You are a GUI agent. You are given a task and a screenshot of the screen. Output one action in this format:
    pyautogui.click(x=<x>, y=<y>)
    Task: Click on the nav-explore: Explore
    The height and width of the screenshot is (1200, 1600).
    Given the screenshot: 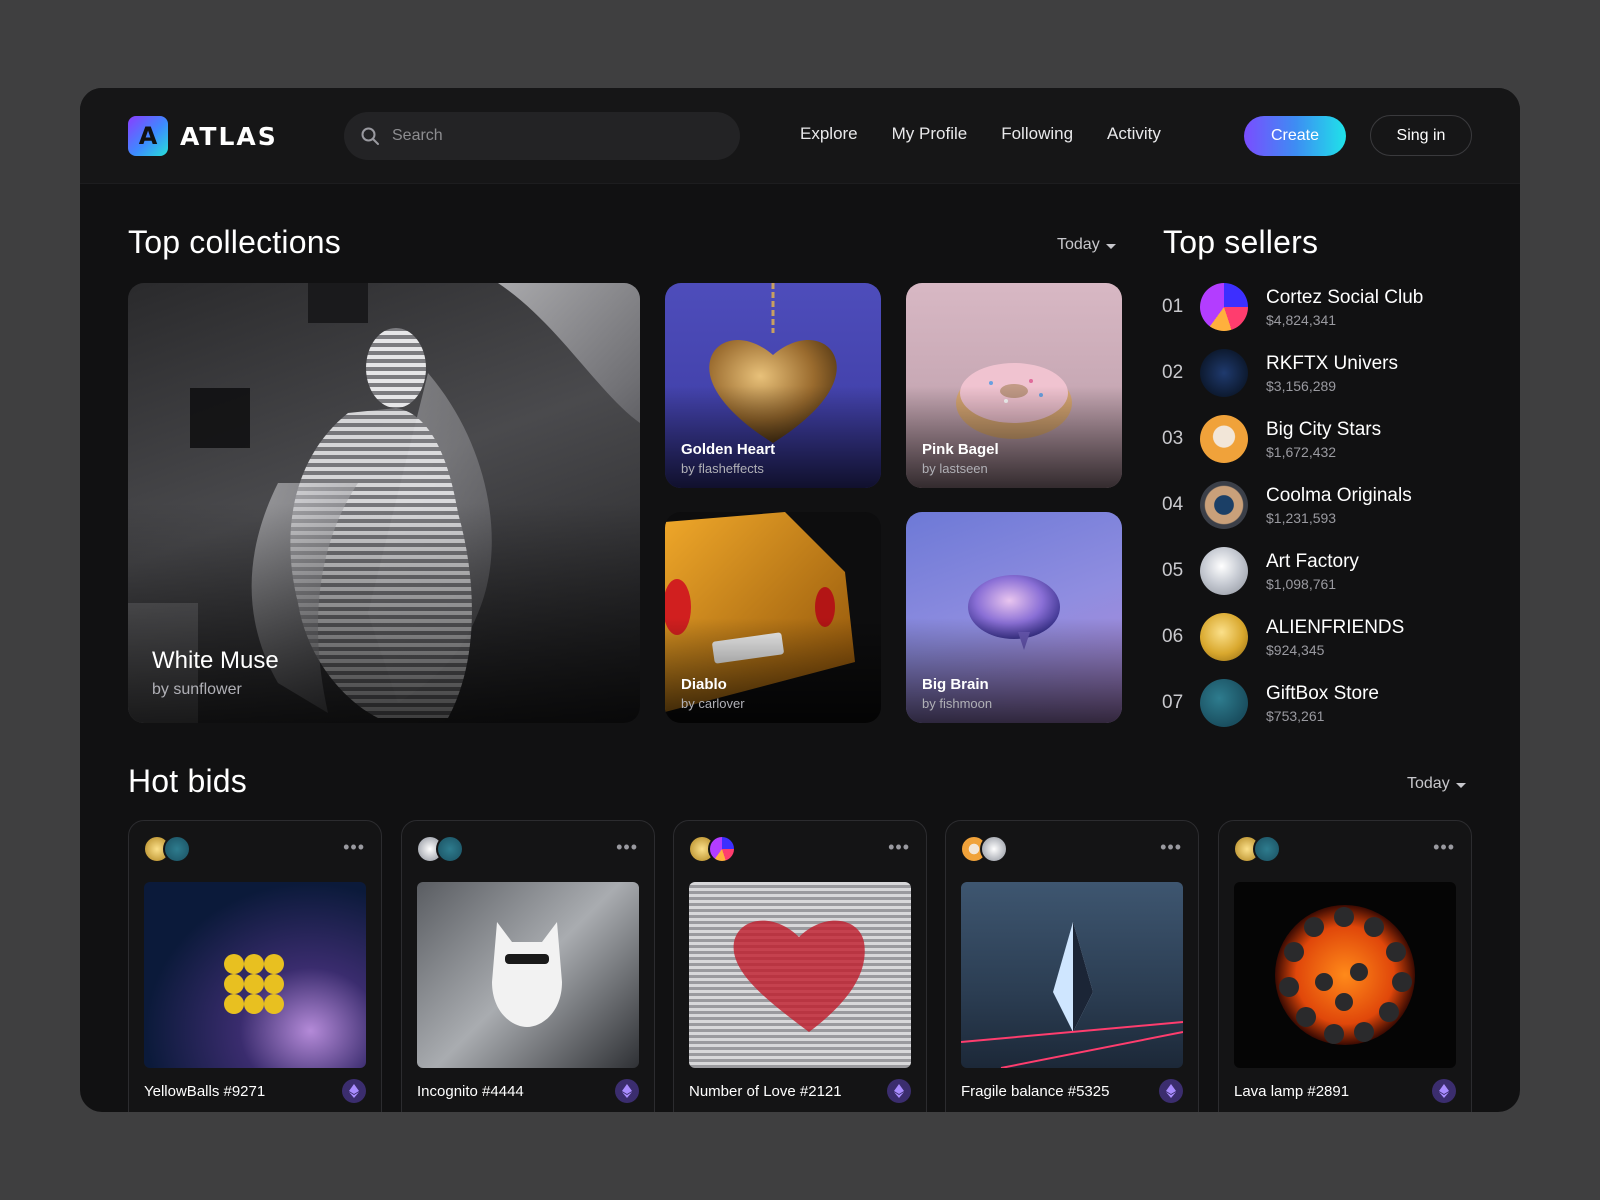 What is the action you would take?
    pyautogui.click(x=829, y=134)
    